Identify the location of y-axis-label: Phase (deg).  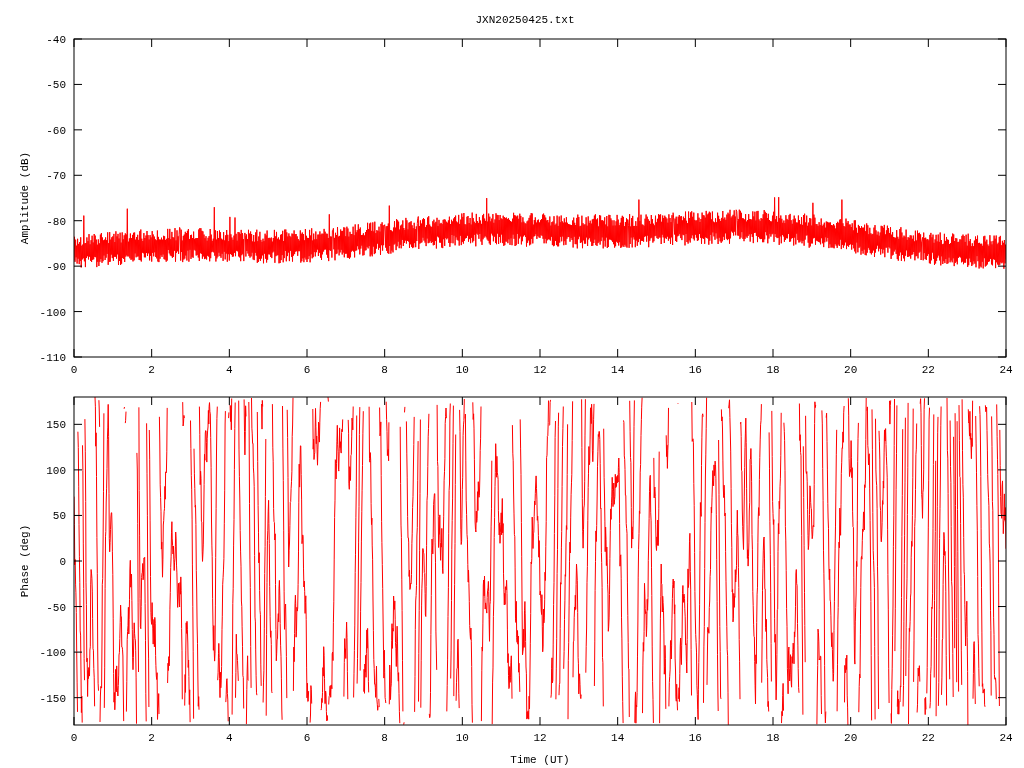
(25, 561).